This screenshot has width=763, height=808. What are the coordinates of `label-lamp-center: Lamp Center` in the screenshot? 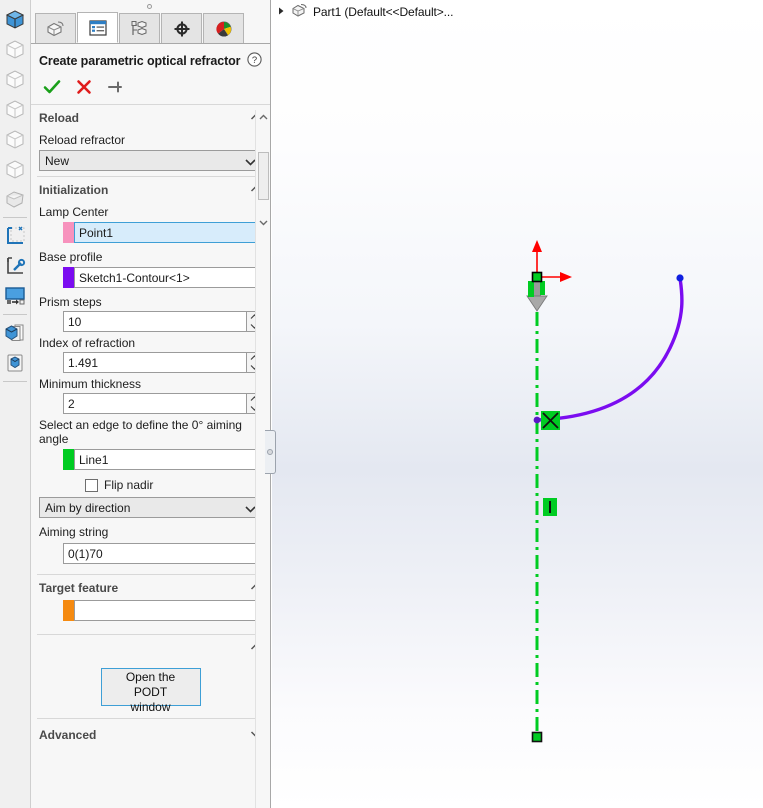 It's located at (74, 212).